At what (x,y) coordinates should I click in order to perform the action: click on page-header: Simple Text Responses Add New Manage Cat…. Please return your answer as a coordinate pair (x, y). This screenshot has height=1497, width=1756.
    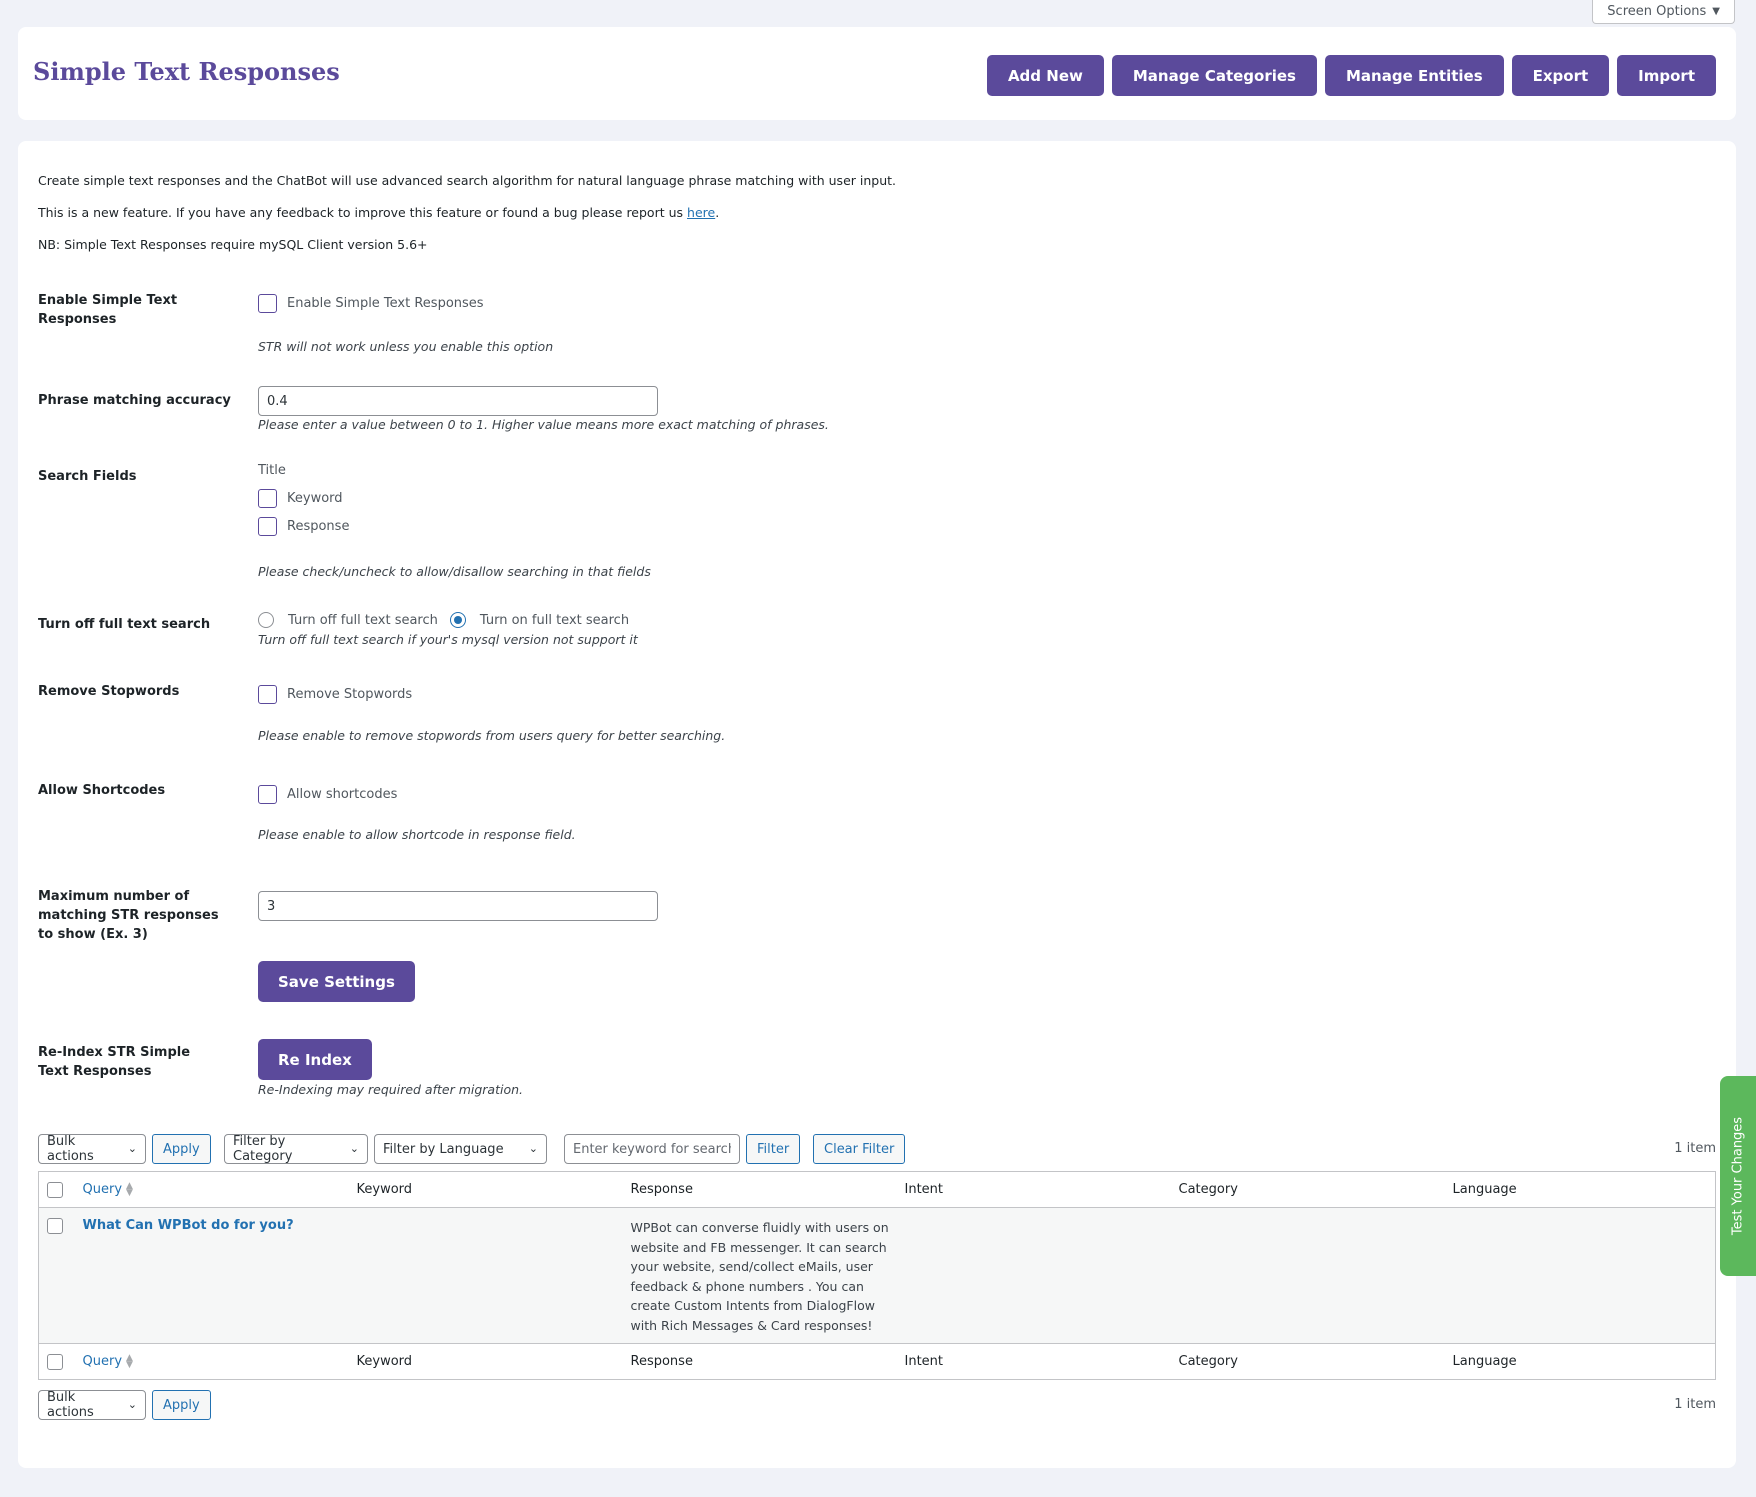
    Looking at the image, I should click on (877, 73).